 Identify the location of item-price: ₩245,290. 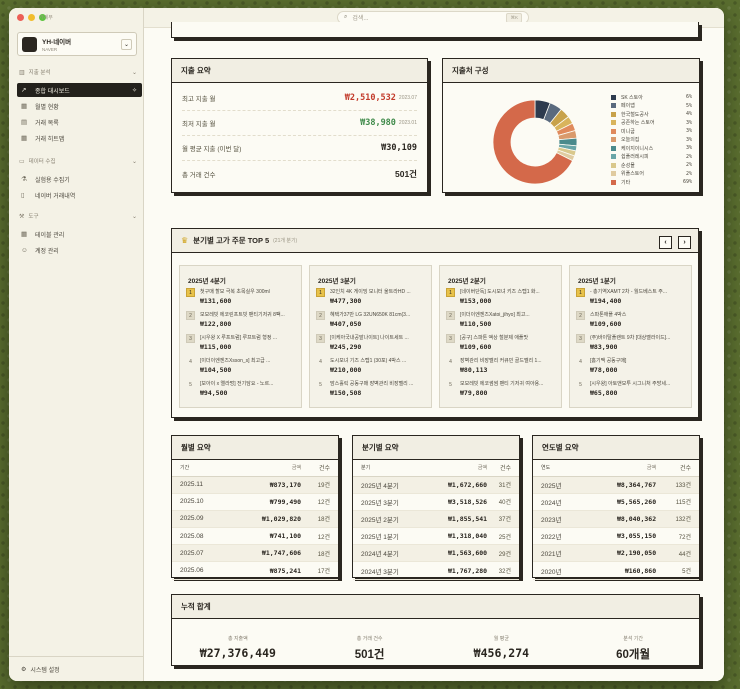
(346, 347).